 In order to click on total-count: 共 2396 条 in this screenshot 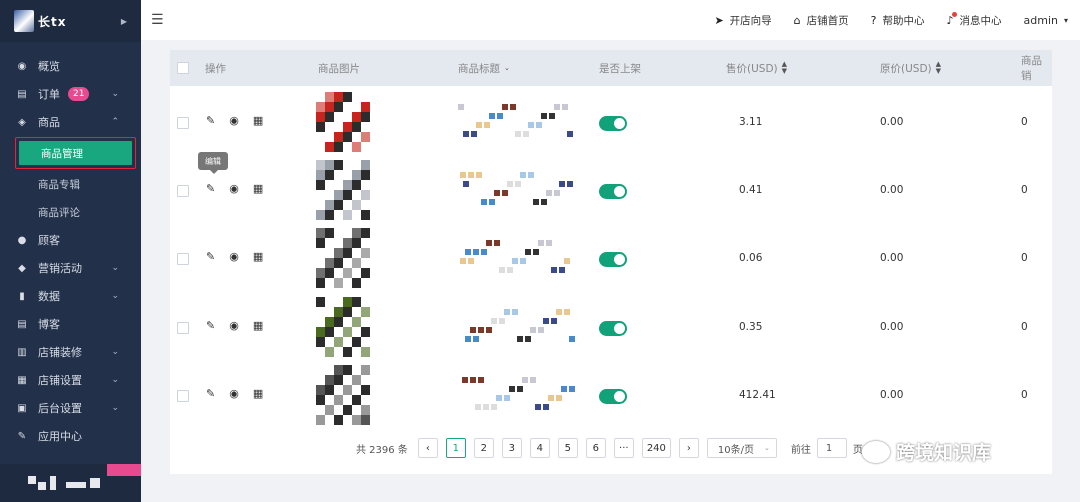, I will do `click(382, 450)`.